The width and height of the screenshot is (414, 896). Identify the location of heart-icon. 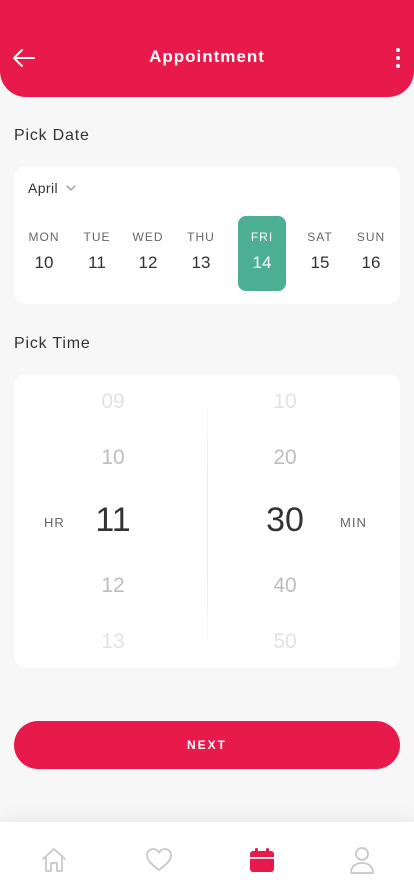
(159, 859).